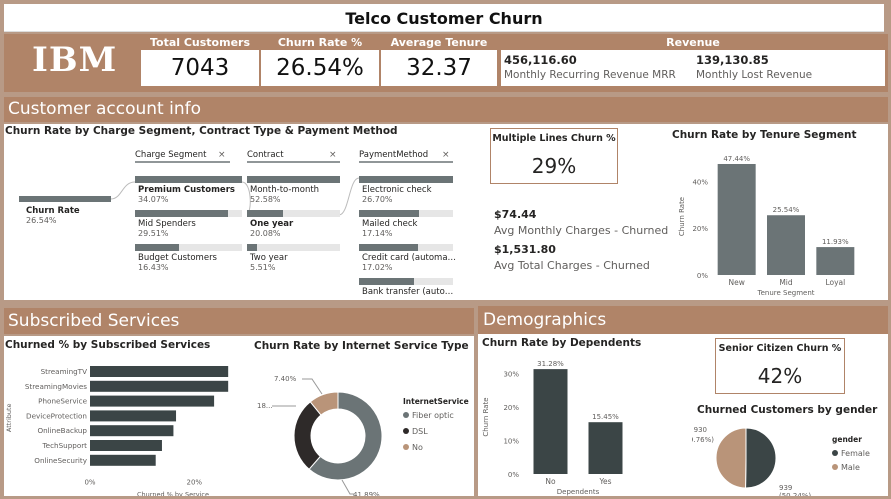  What do you see at coordinates (732, 60) in the screenshot?
I see `lost-revenue-value: 139,130.85` at bounding box center [732, 60].